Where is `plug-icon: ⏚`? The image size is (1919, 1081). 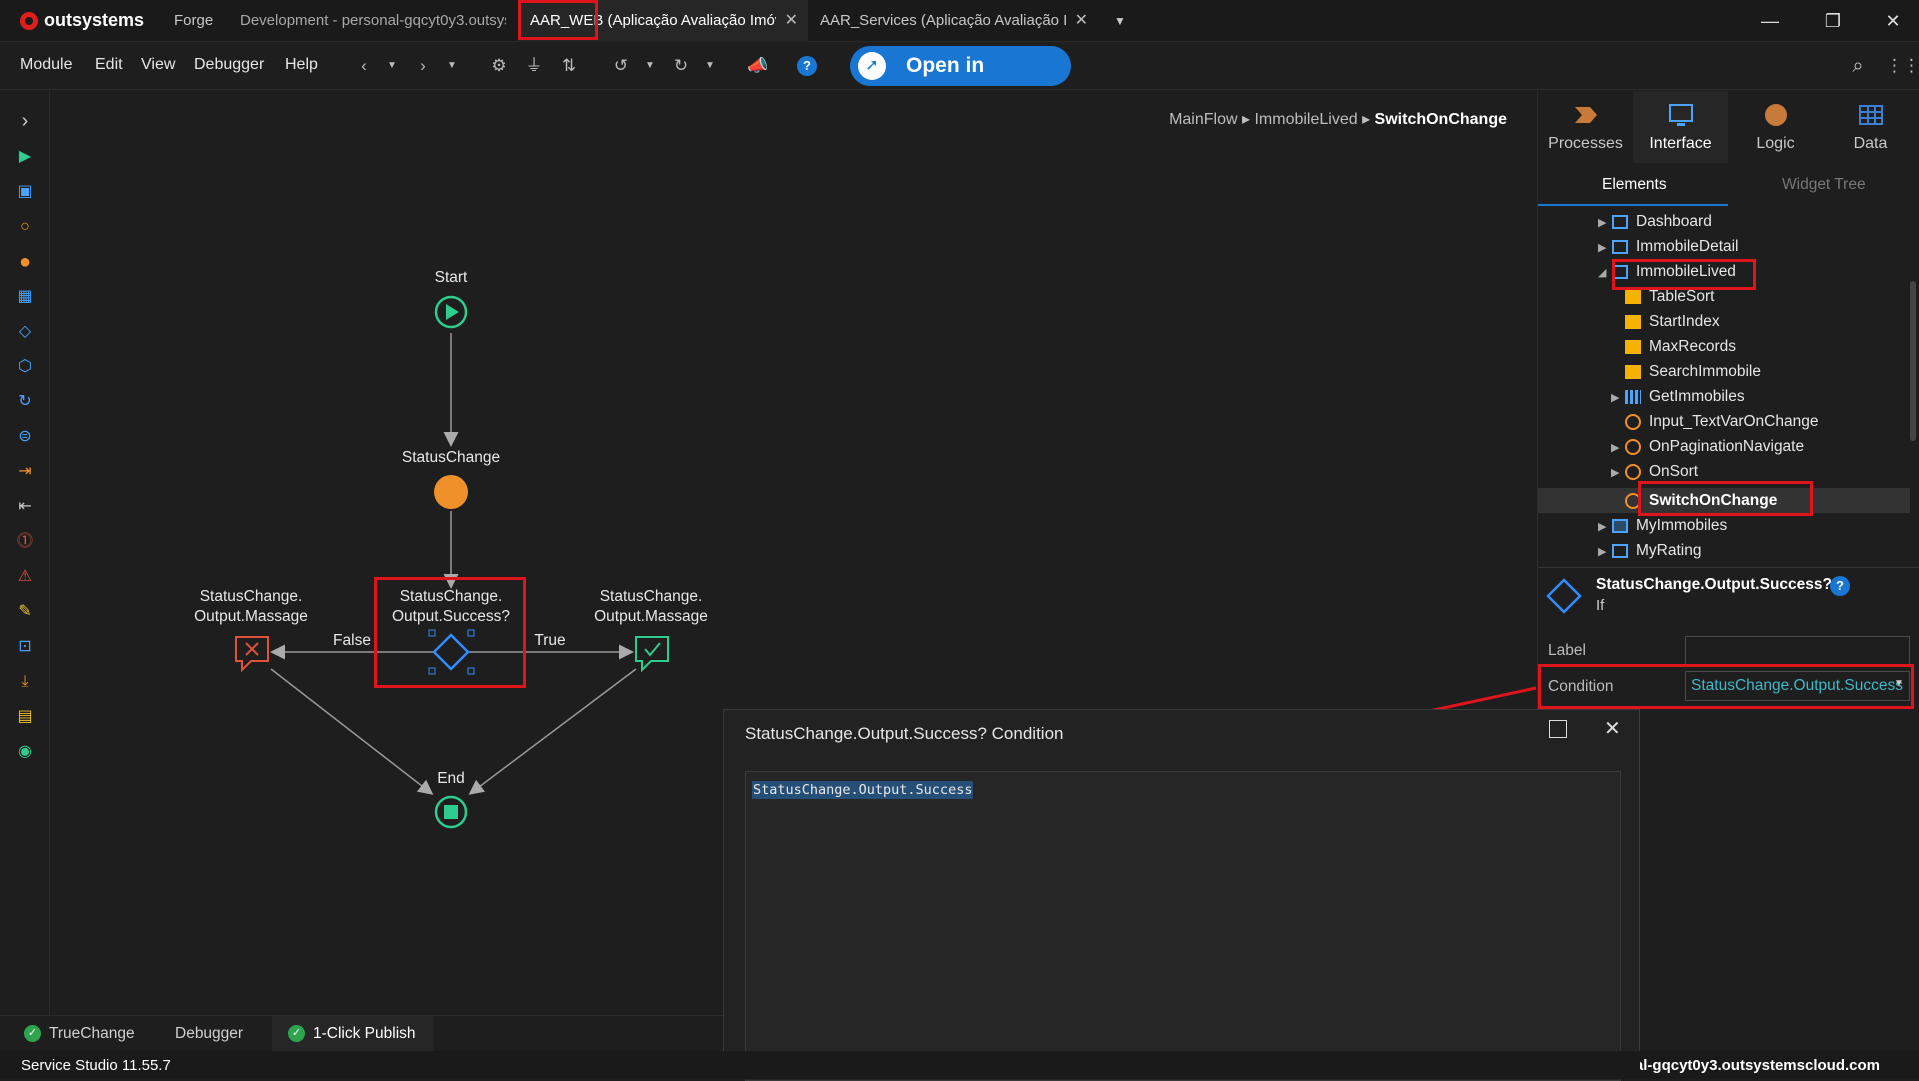 plug-icon: ⏚ is located at coordinates (534, 66).